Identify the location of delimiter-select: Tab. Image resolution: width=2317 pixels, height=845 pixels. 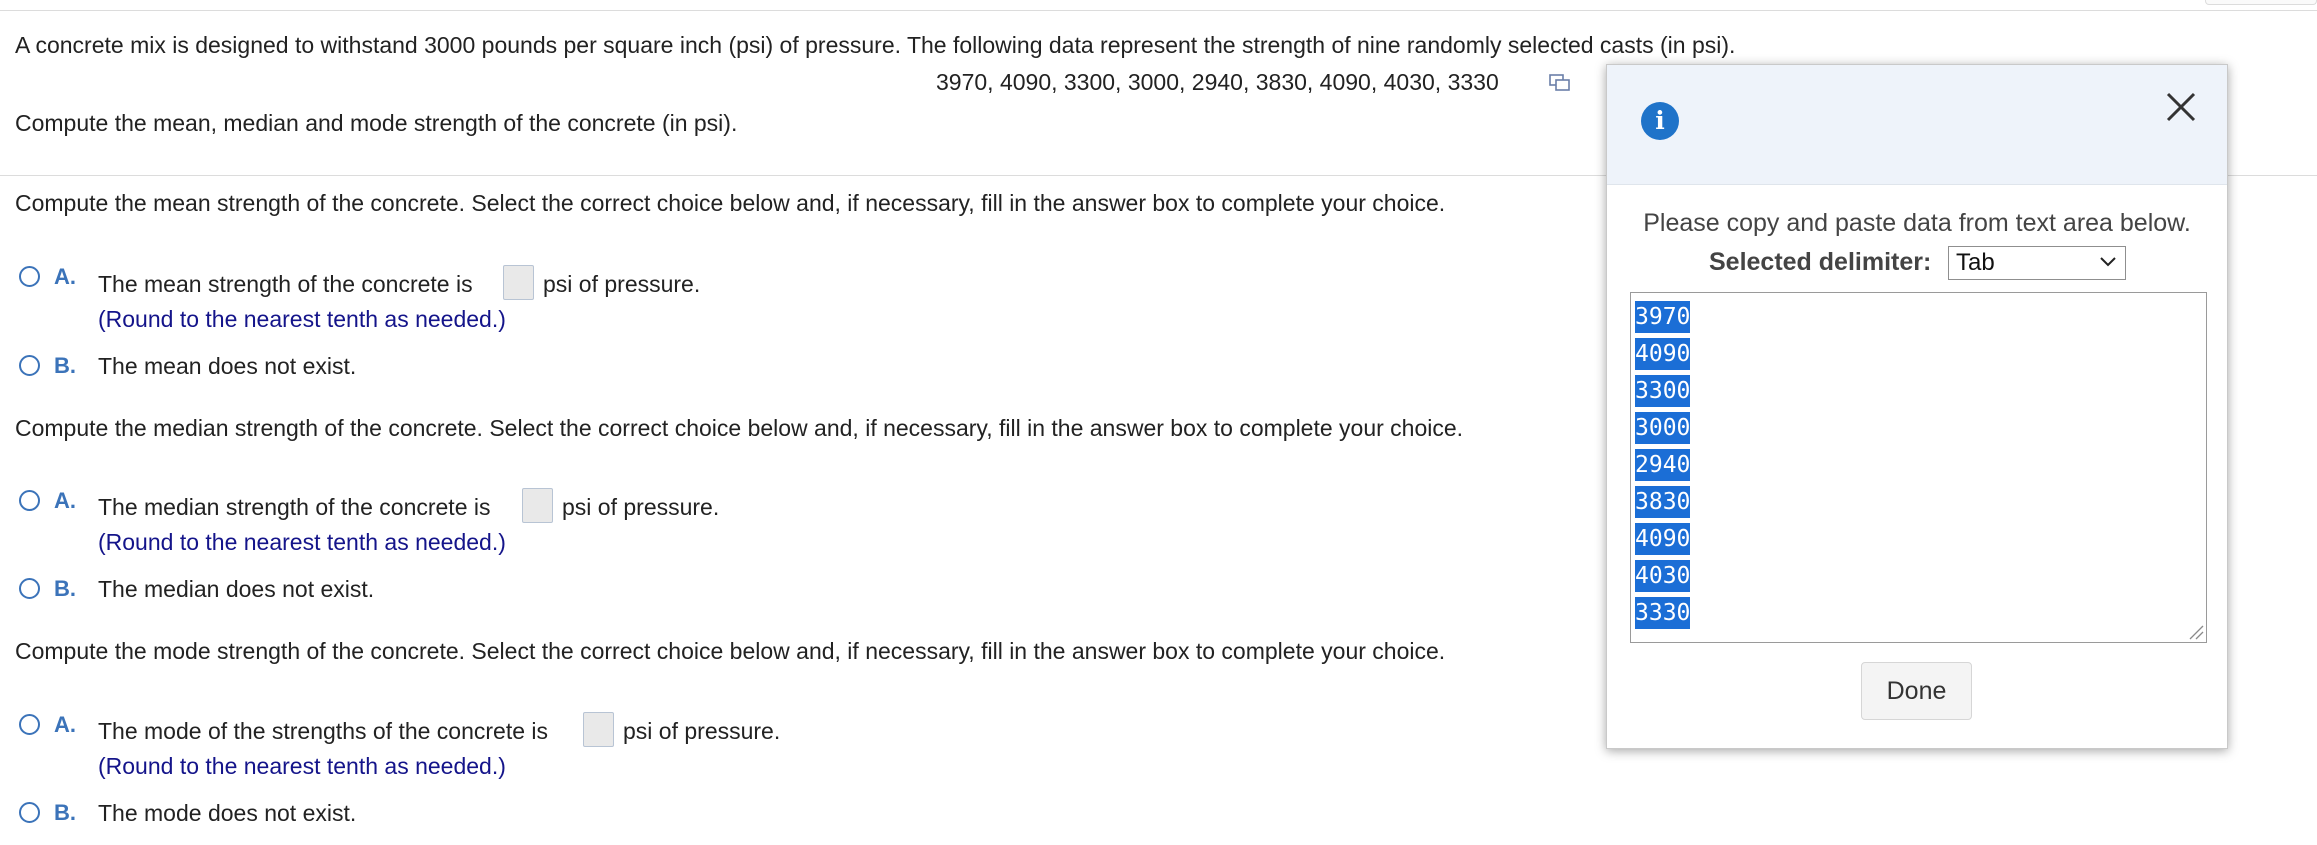
(2037, 263).